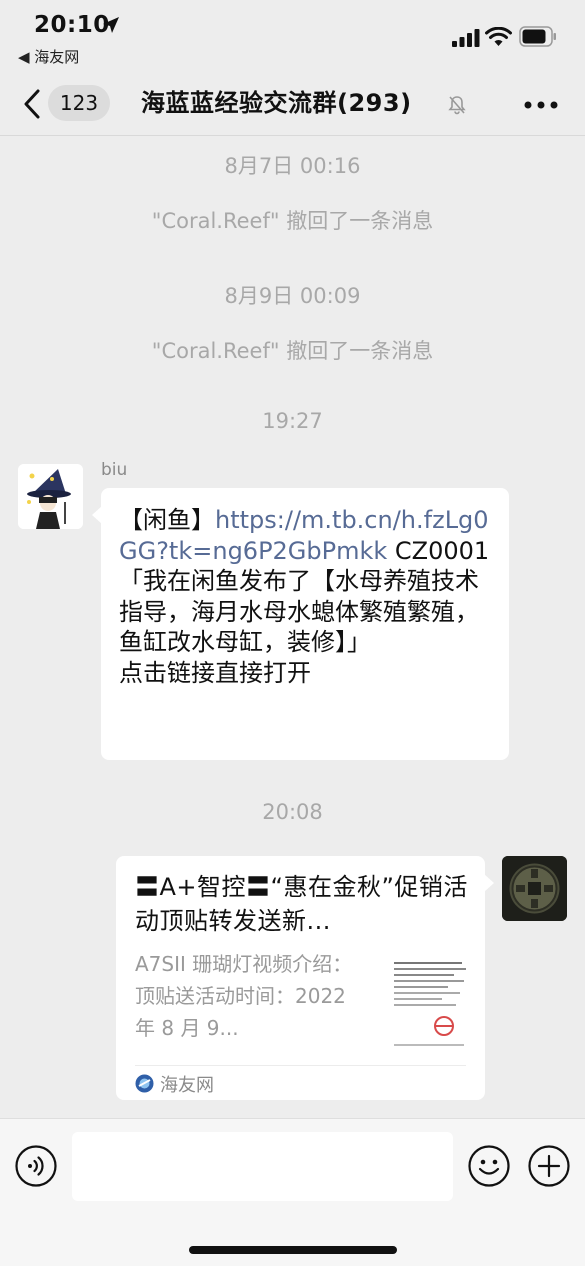 This screenshot has height=1266, width=585. Describe the element at coordinates (48, 56) in the screenshot. I see `back-to-app-link: ◀ 海友网` at that location.